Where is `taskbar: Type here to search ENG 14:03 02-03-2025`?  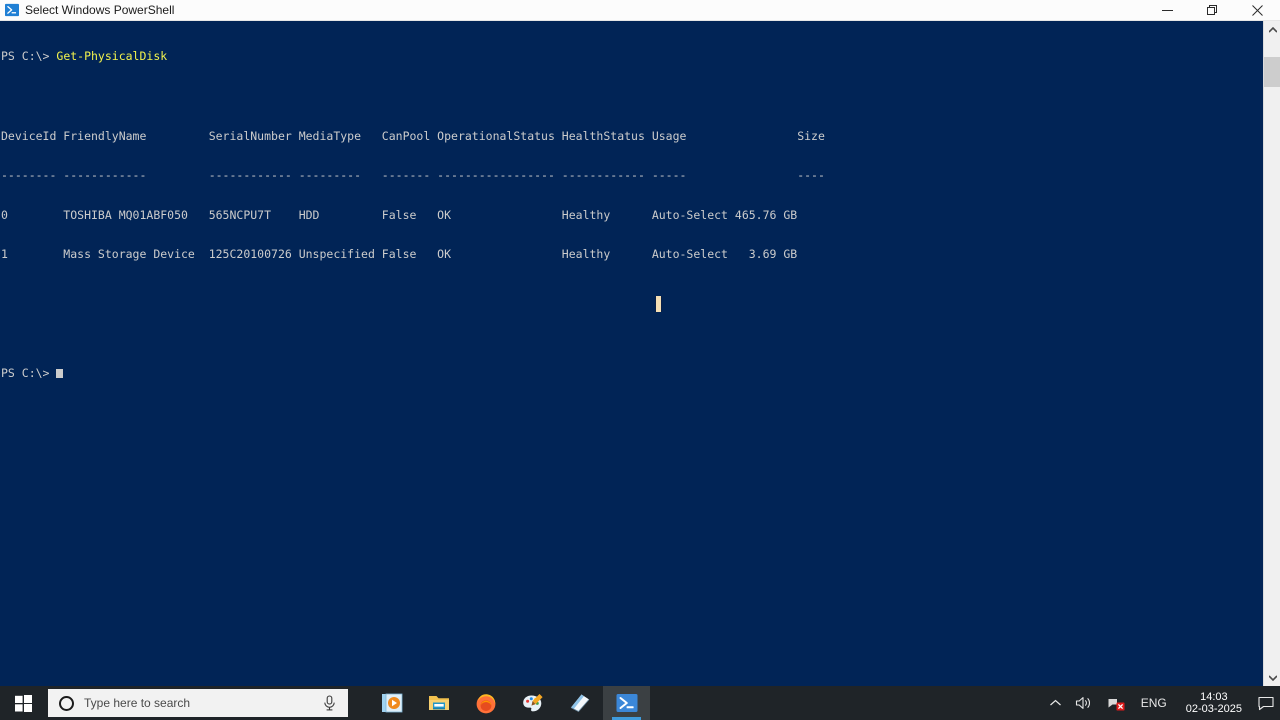
taskbar: Type here to search ENG 14:03 02-03-2025 is located at coordinates (640, 703).